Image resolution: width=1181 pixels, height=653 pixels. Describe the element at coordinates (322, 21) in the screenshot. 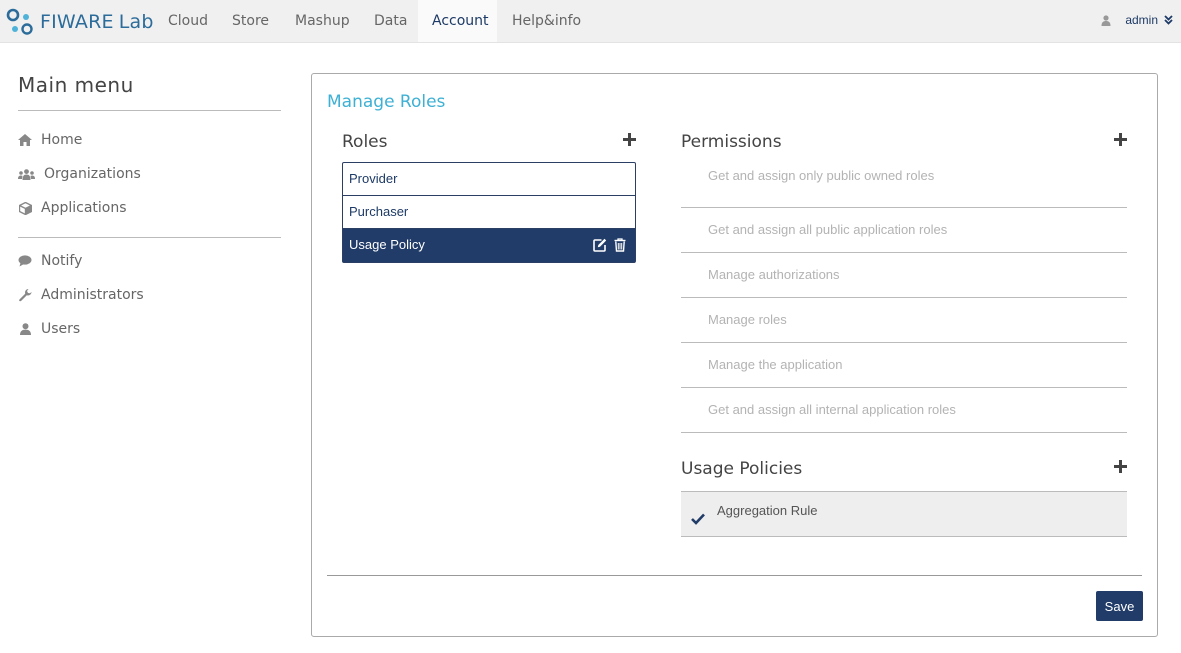

I see `nav-mashup: Mashup` at that location.